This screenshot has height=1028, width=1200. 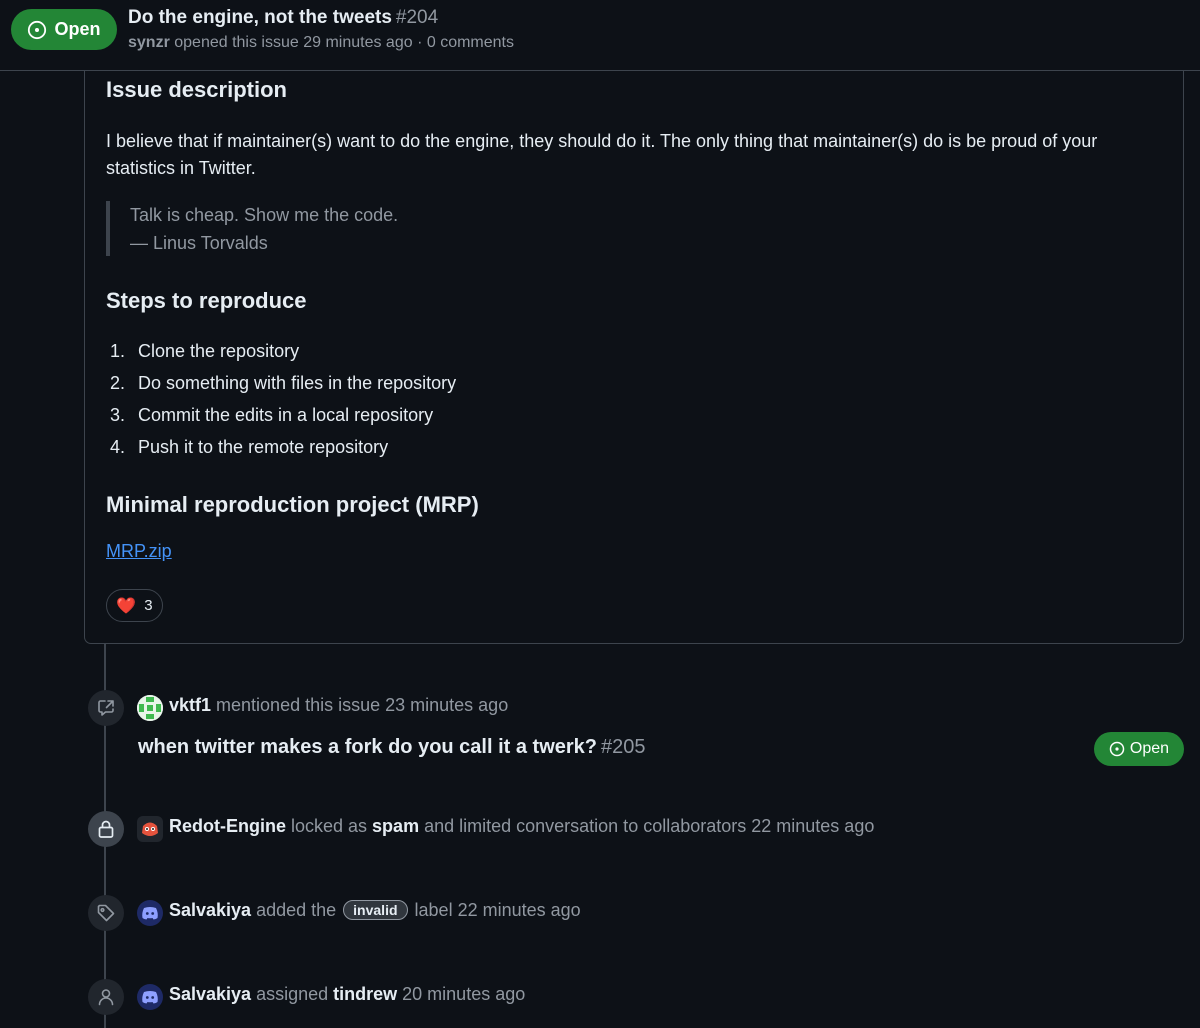 I want to click on list-text: Clone the repository, so click(x=219, y=351).